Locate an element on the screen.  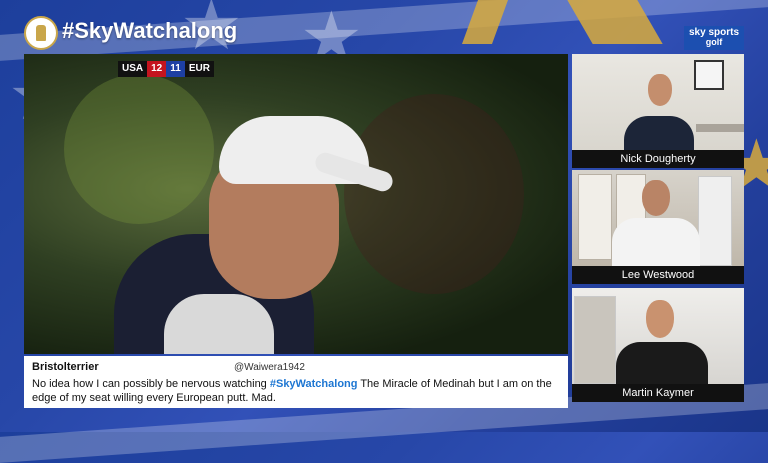
player-sleeve is located at coordinates (219, 324).